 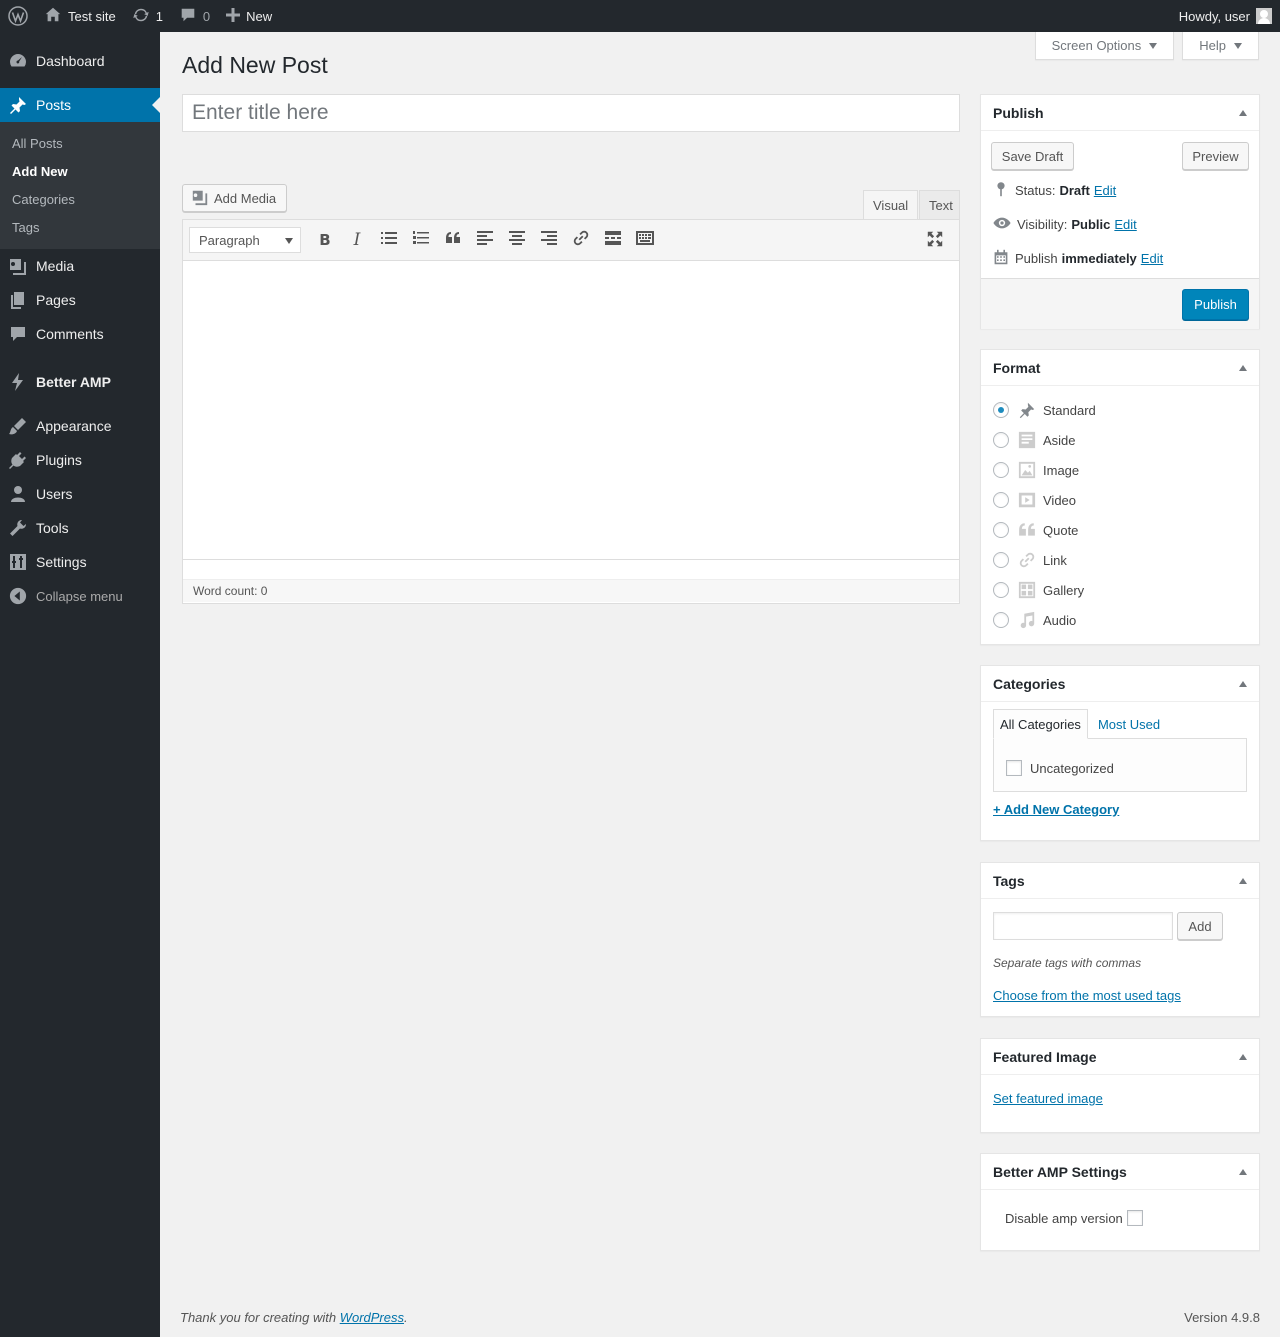 What do you see at coordinates (357, 240) in the screenshot?
I see `italic-button: I` at bounding box center [357, 240].